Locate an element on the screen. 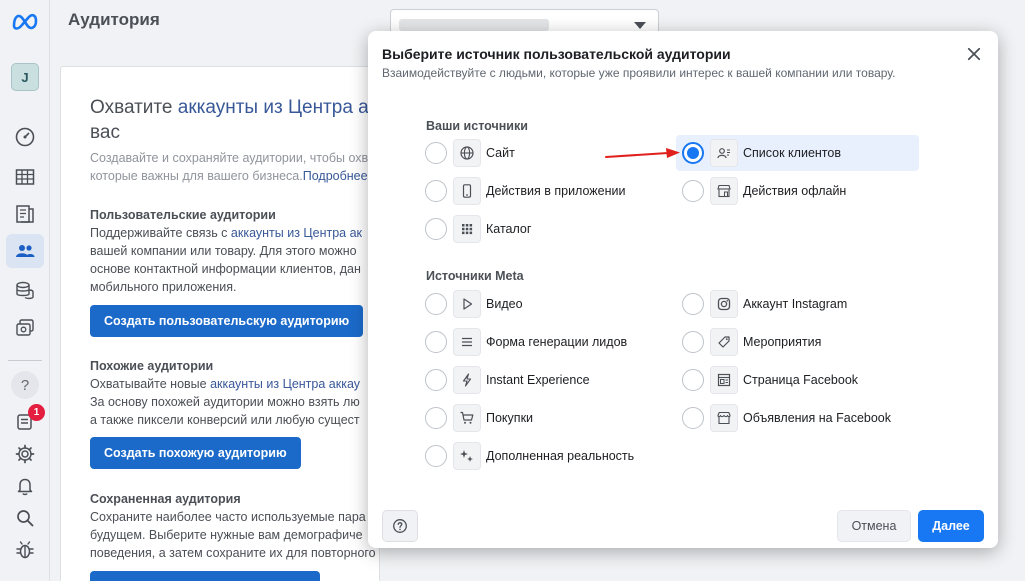  option-label: Сайт is located at coordinates (500, 153).